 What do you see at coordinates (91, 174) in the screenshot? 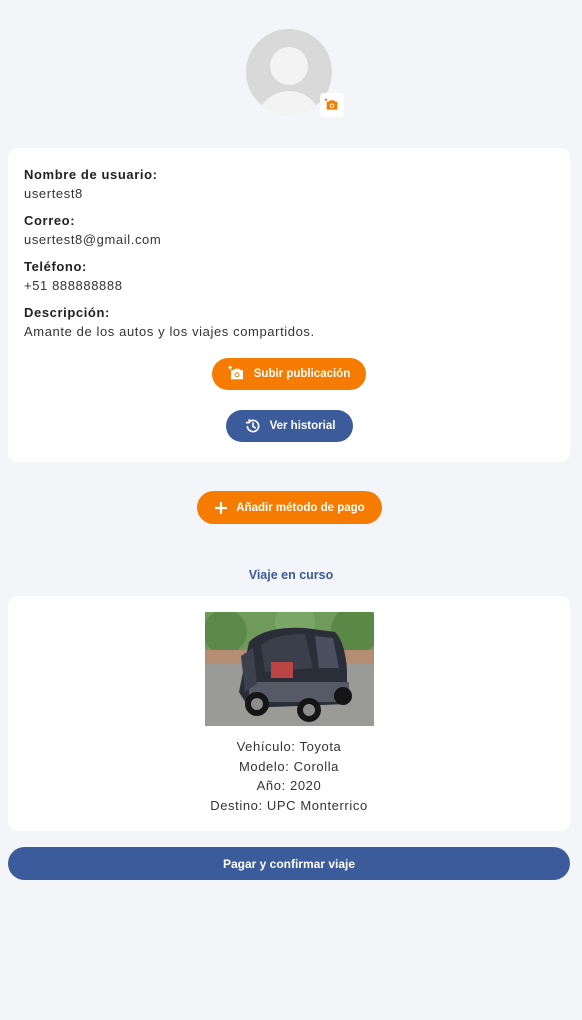
I see `username-label: Nombre de usuario:` at bounding box center [91, 174].